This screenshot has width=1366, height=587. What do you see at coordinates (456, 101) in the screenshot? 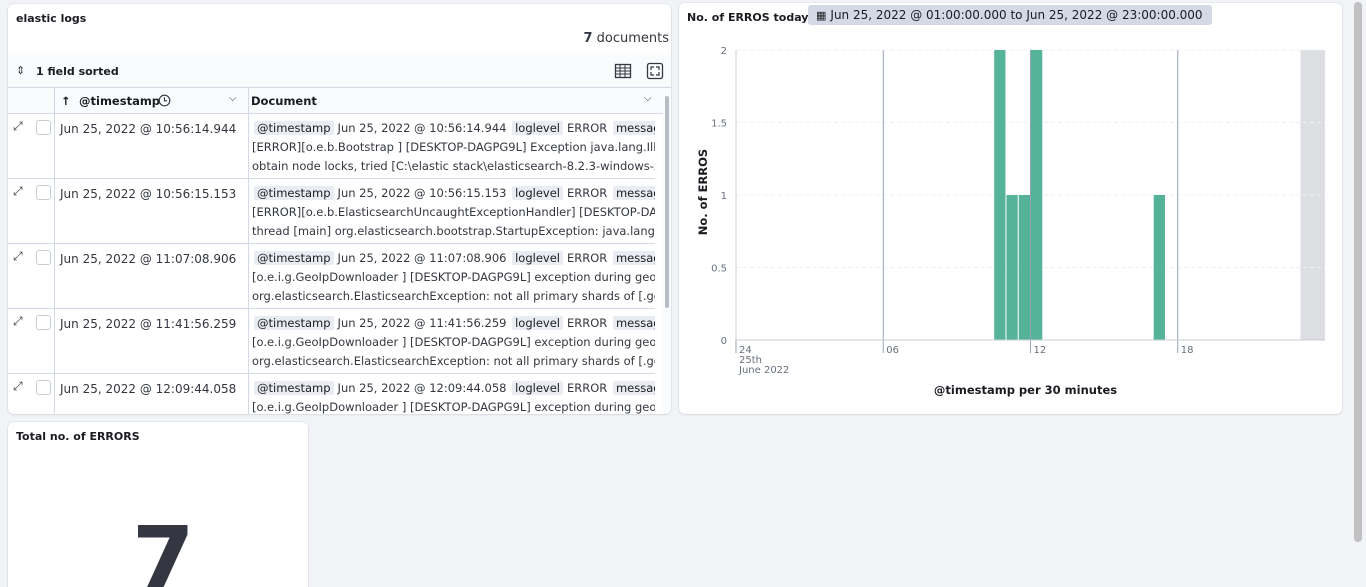
I see `header-document: Document ⌵` at bounding box center [456, 101].